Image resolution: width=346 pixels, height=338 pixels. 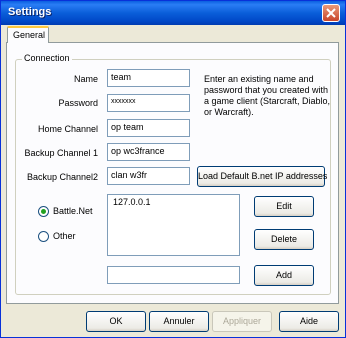 What do you see at coordinates (148, 176) in the screenshot?
I see `backup-channel-2-field: clan w3fr` at bounding box center [148, 176].